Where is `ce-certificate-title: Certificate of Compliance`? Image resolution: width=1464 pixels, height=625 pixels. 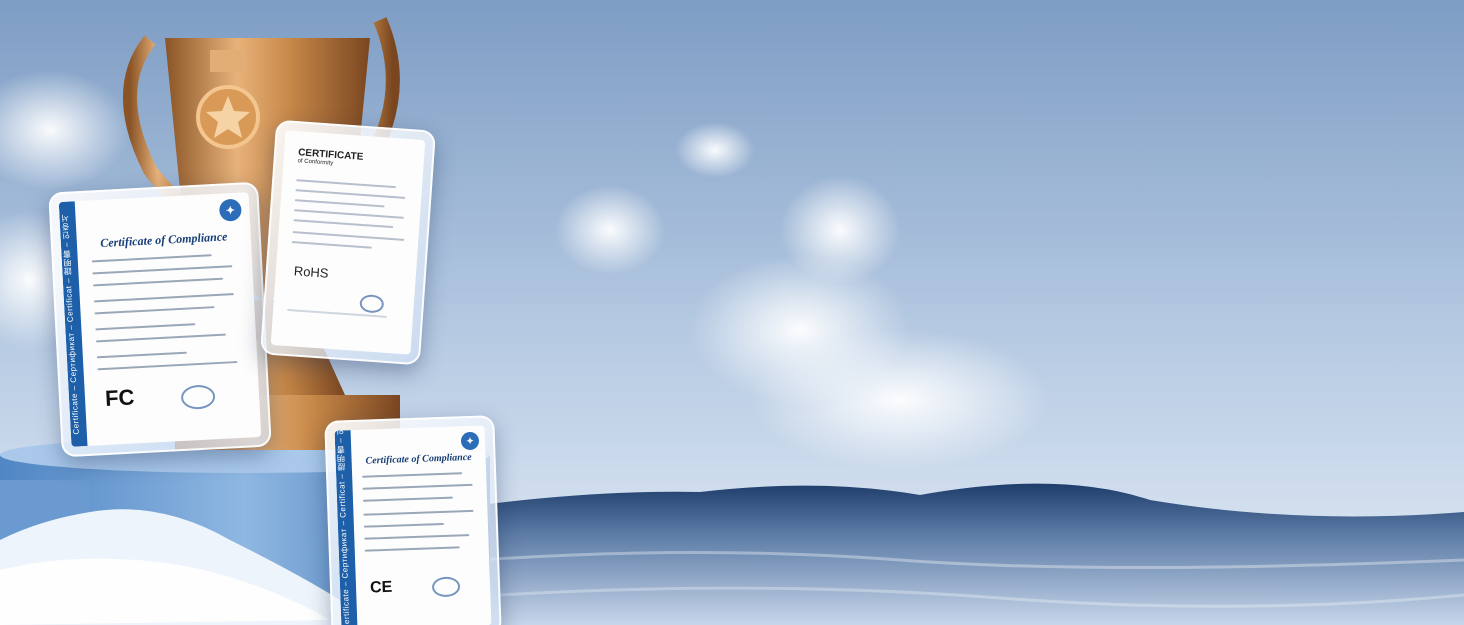
ce-certificate-title: Certificate of Compliance is located at coordinates (418, 459).